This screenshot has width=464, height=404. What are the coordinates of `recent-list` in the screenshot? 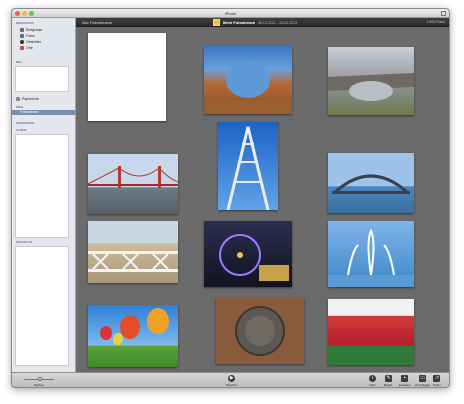 It's located at (42, 79).